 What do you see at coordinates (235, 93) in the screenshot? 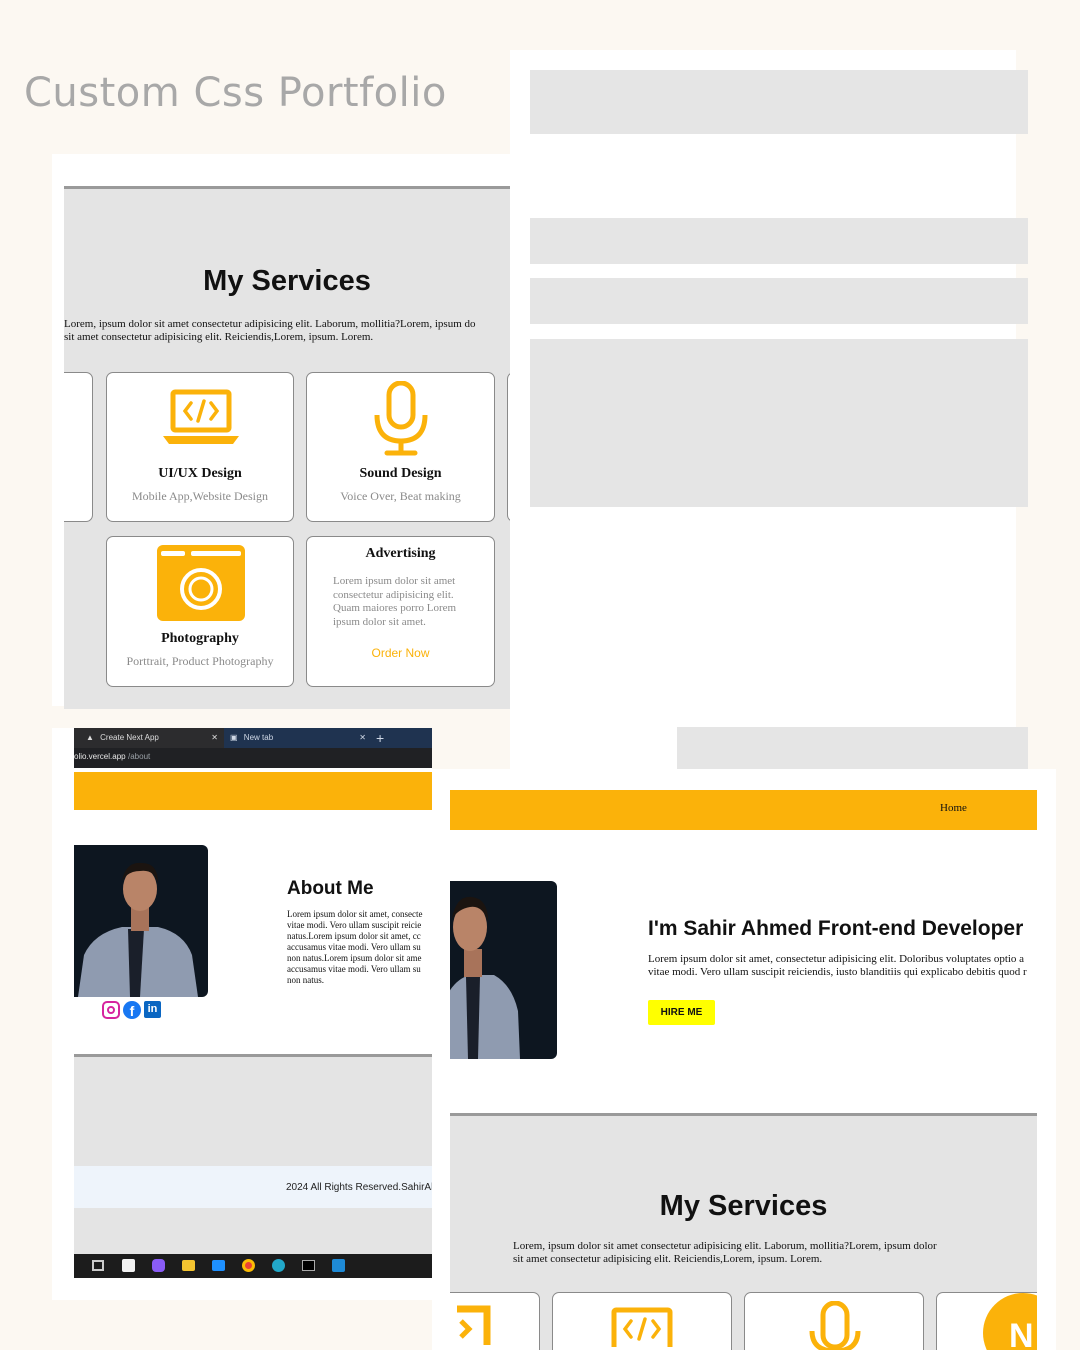
I see `page-title: Custom Css Portfolio` at bounding box center [235, 93].